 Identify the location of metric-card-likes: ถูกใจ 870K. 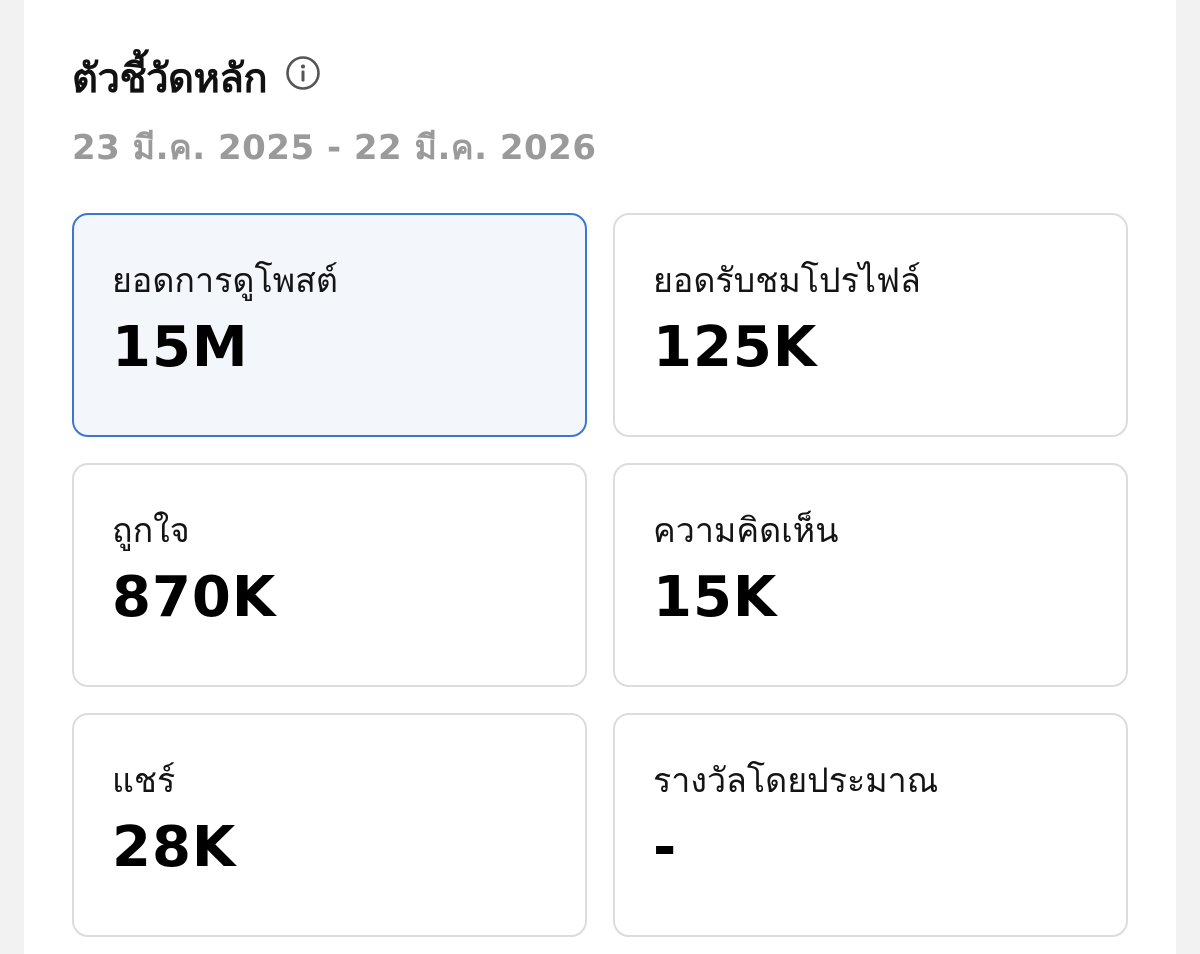
(329, 575).